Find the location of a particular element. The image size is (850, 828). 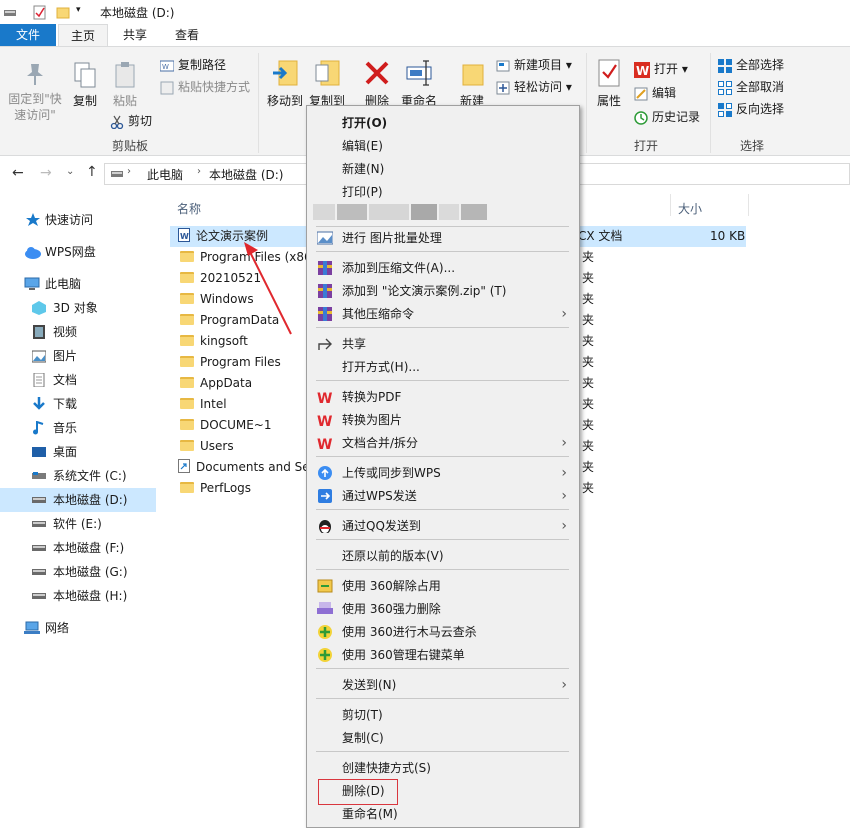

copy-path-button: W 复制路径 is located at coordinates (193, 65).